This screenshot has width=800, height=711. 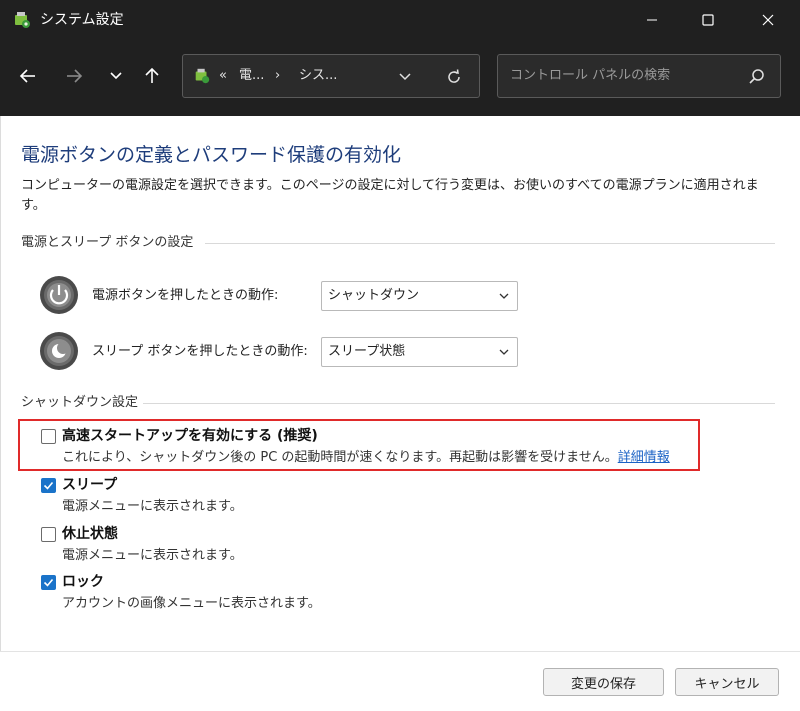 I want to click on sleep-desc: 電源メニューに表示されます。, so click(x=152, y=506).